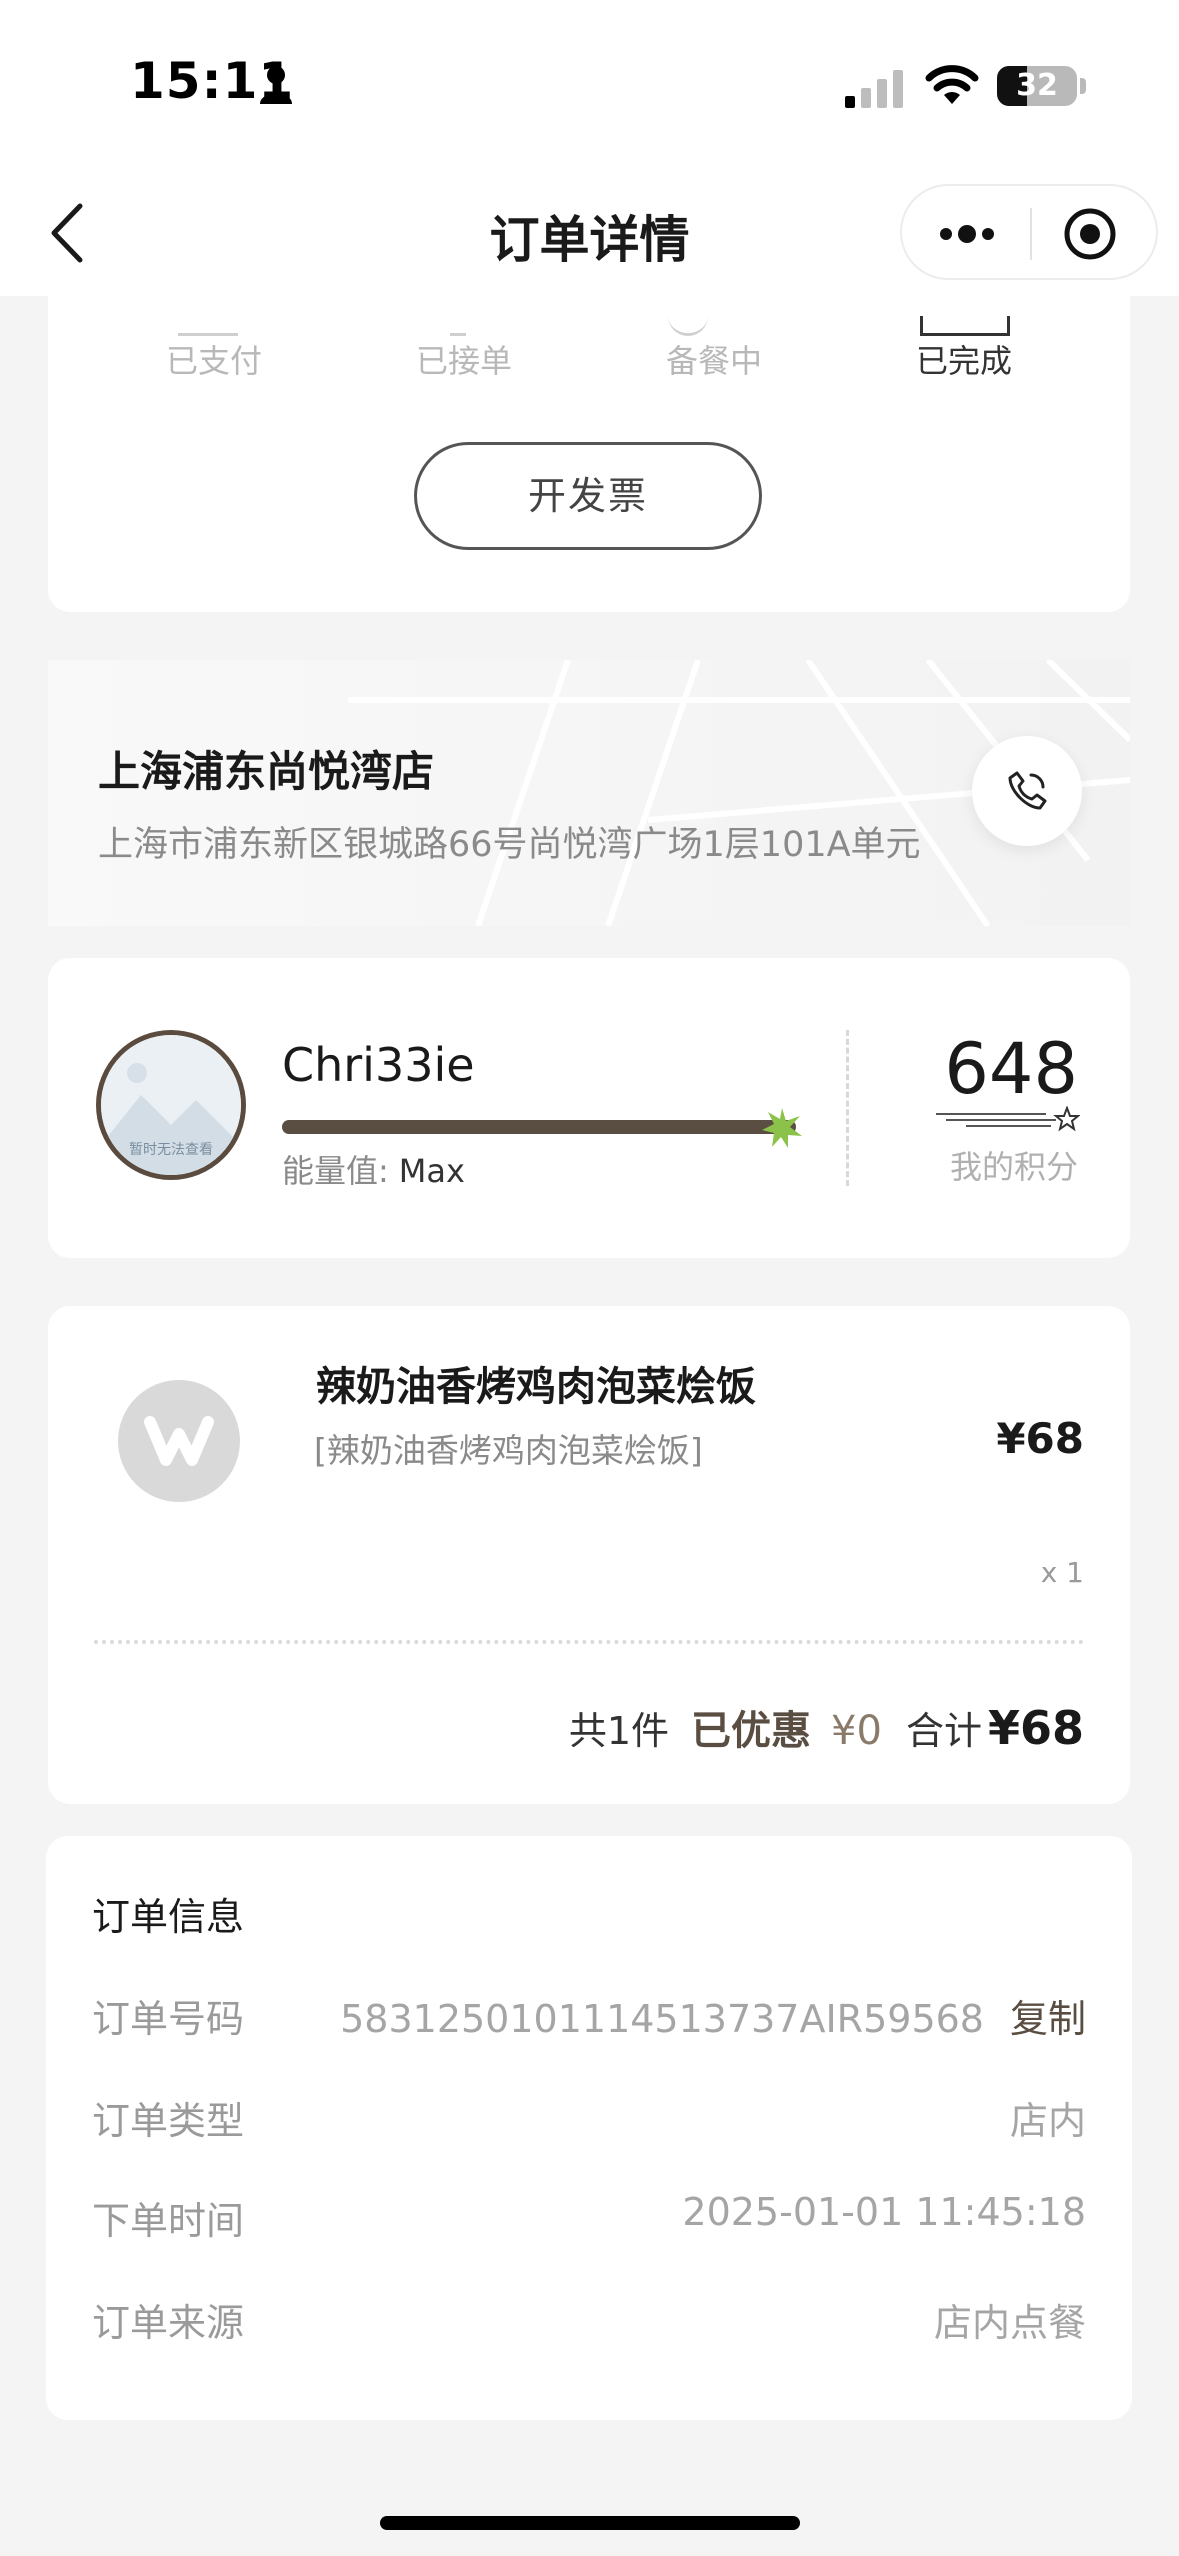 Image resolution: width=1179 pixels, height=2556 pixels. I want to click on total-label: 合计, so click(943, 1731).